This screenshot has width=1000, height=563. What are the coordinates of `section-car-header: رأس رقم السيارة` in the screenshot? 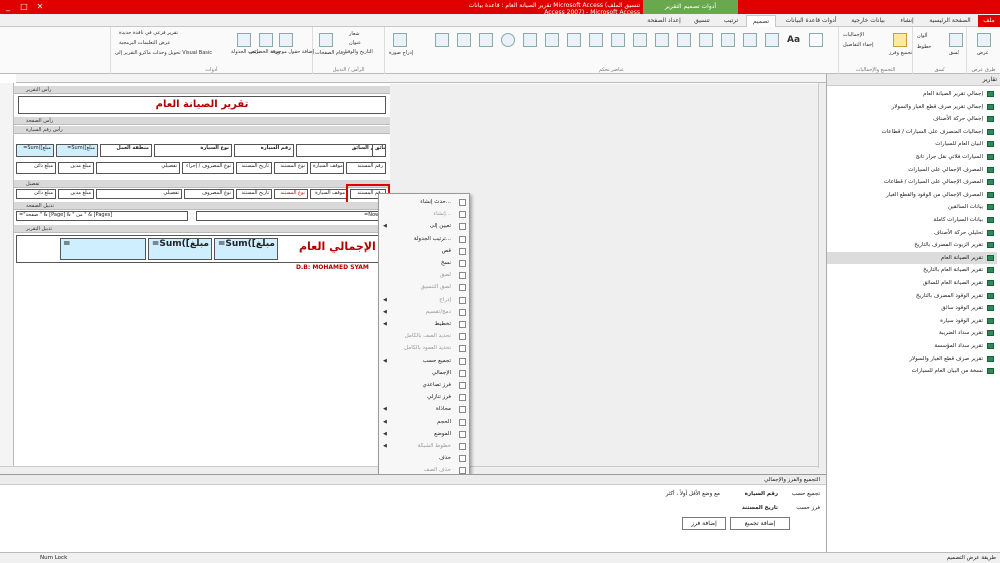 It's located at (202, 130).